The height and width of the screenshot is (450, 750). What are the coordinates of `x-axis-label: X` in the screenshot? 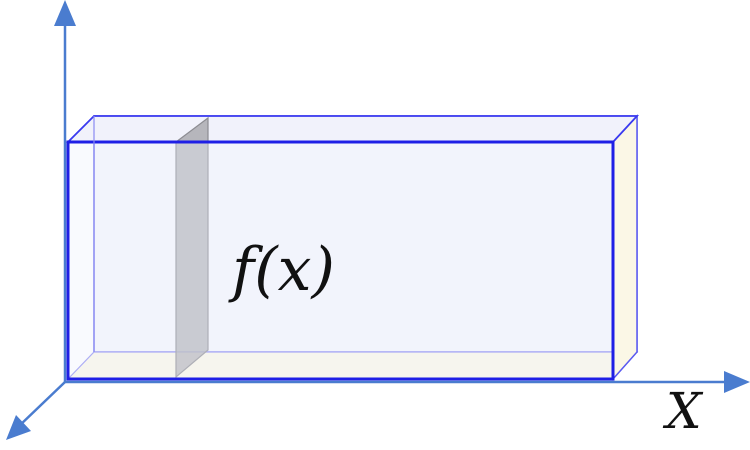 It's located at (683, 411).